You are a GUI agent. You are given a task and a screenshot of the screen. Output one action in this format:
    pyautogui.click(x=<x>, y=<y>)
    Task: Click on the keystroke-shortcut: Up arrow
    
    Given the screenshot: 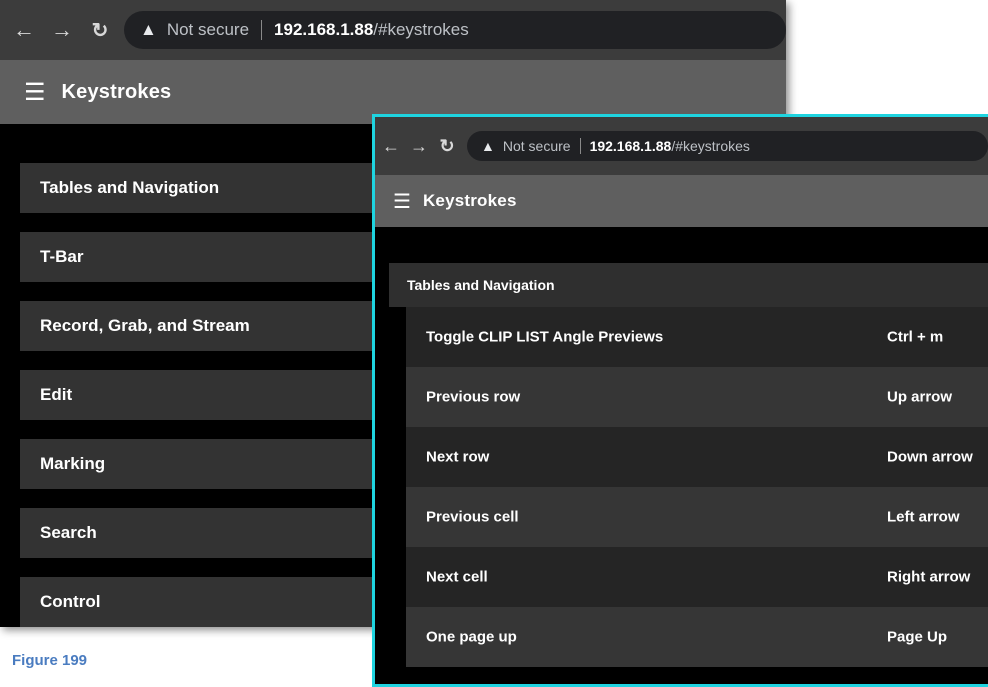 What is the action you would take?
    pyautogui.click(x=920, y=397)
    